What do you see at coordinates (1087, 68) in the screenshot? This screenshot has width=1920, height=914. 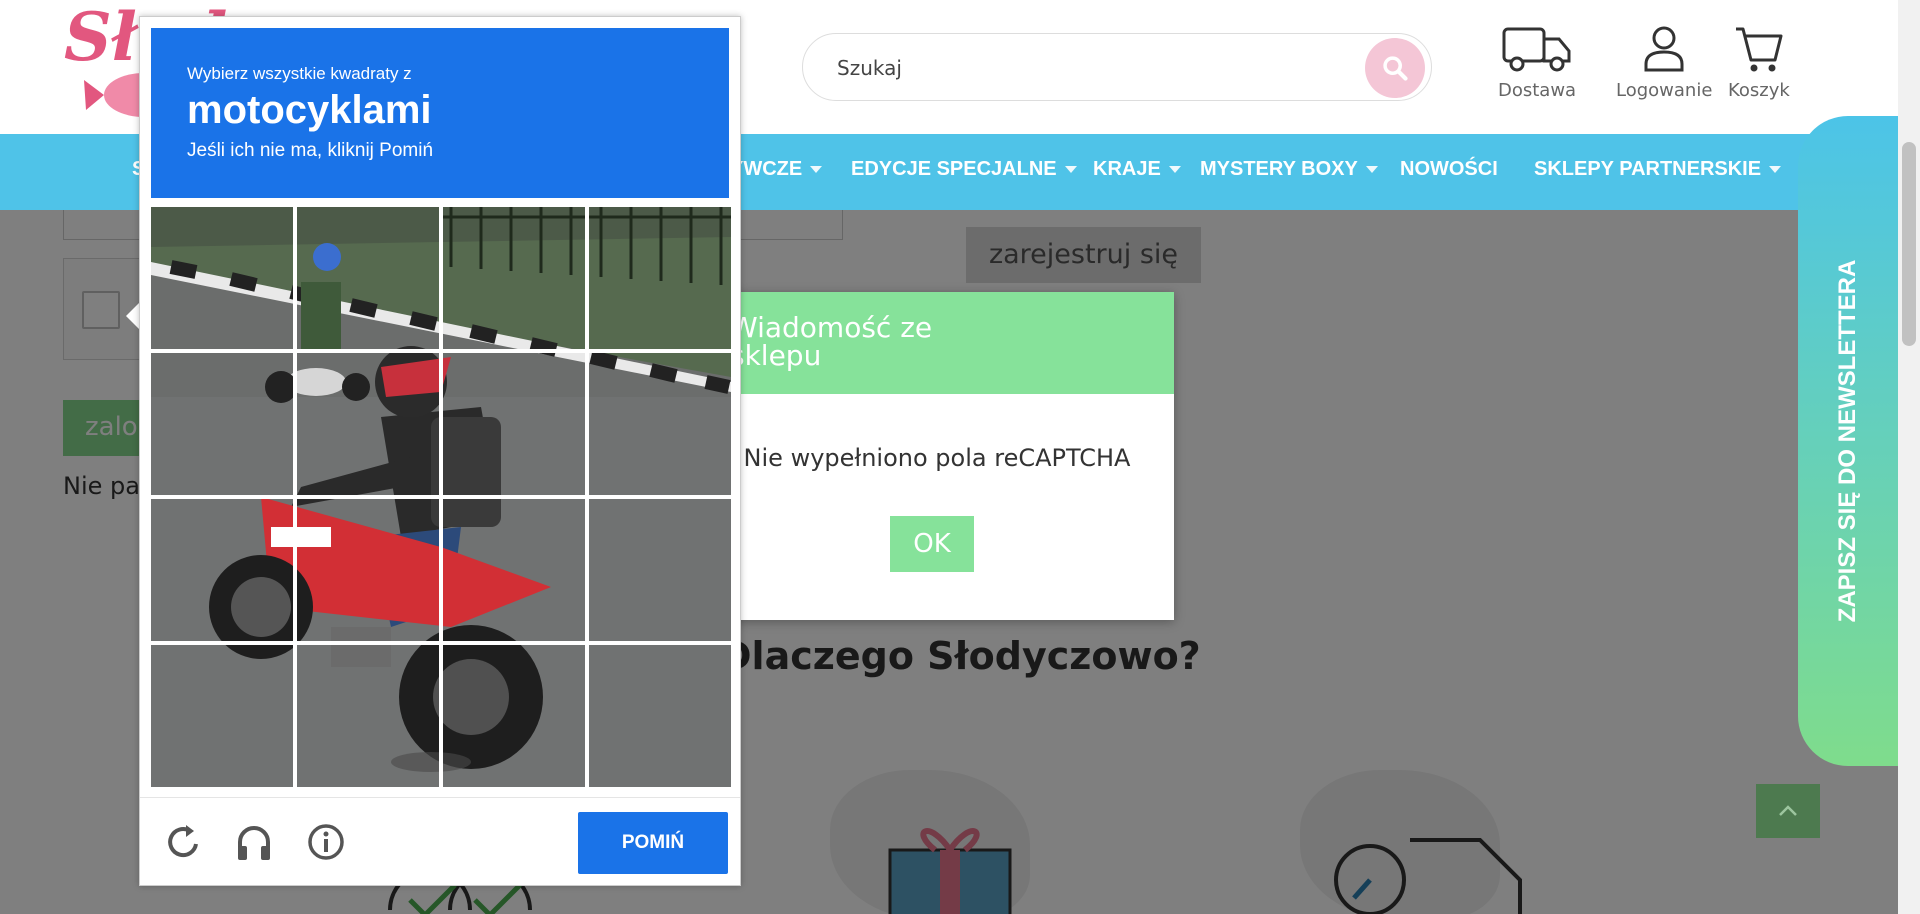 I see `search-input` at bounding box center [1087, 68].